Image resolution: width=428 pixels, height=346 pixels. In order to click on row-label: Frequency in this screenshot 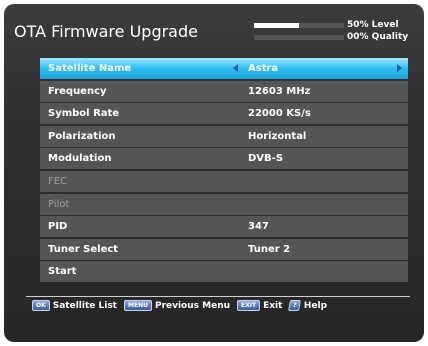, I will do `click(77, 91)`.